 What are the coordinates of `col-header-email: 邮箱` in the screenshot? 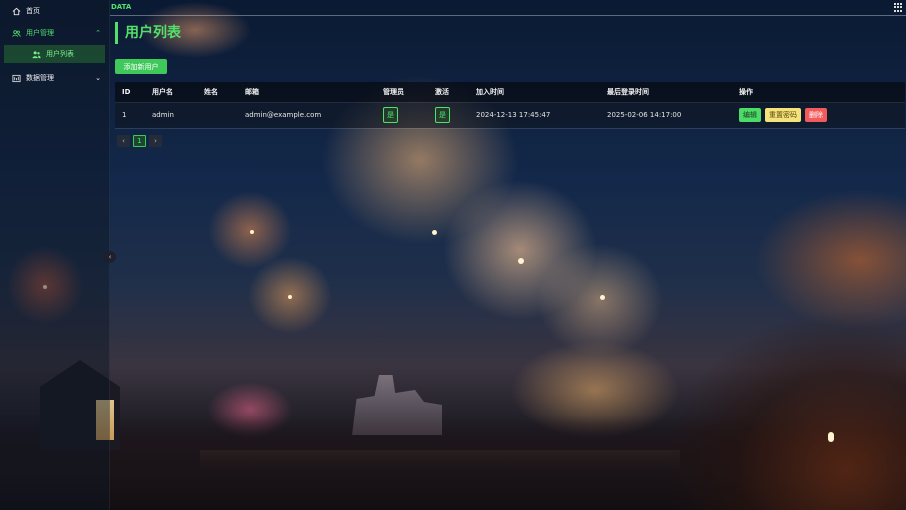 It's located at (252, 91).